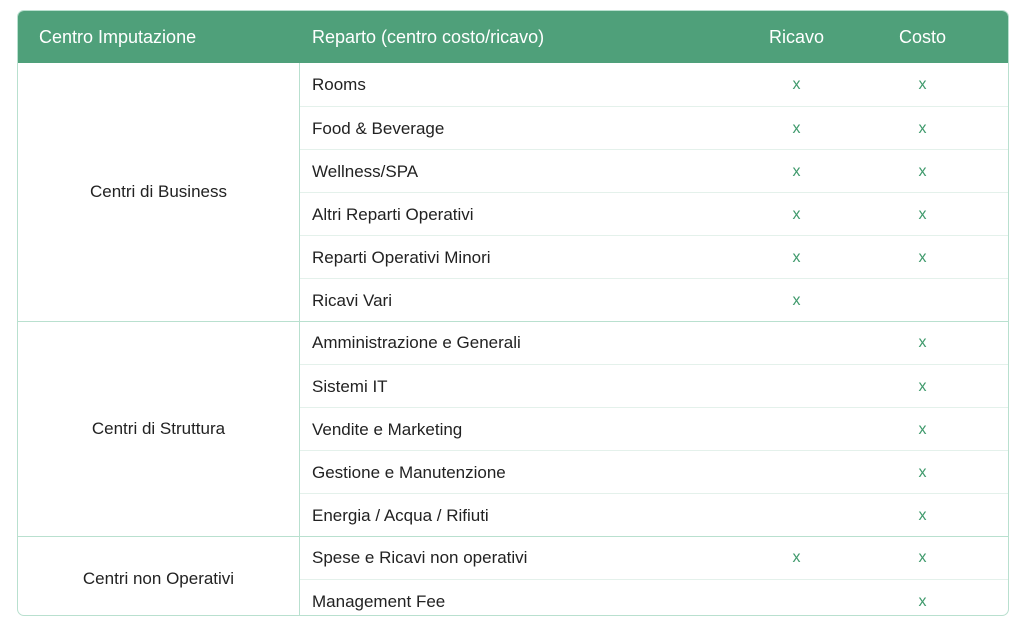 This screenshot has width=1024, height=631. Describe the element at coordinates (365, 171) in the screenshot. I see `reparto-cell: Wellness/SPA` at that location.